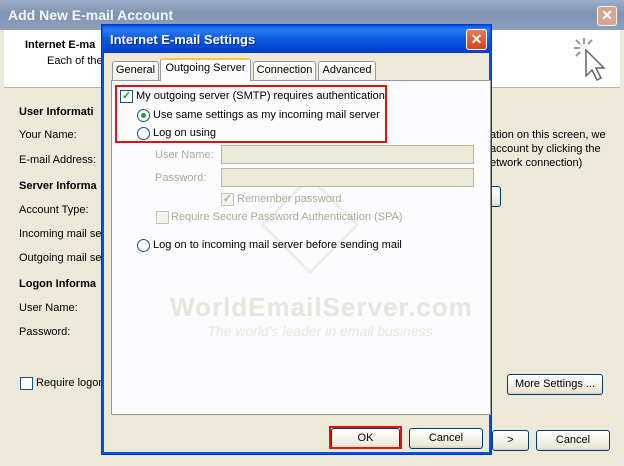 This screenshot has height=466, width=624. What do you see at coordinates (48, 135) in the screenshot?
I see `your-name-label: Your Name:` at bounding box center [48, 135].